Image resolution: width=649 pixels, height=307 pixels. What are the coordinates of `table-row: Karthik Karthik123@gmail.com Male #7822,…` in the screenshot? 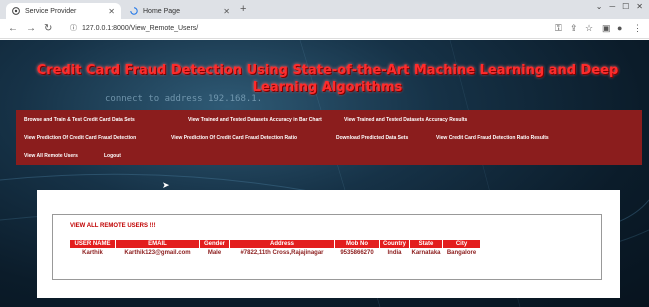 It's located at (275, 253).